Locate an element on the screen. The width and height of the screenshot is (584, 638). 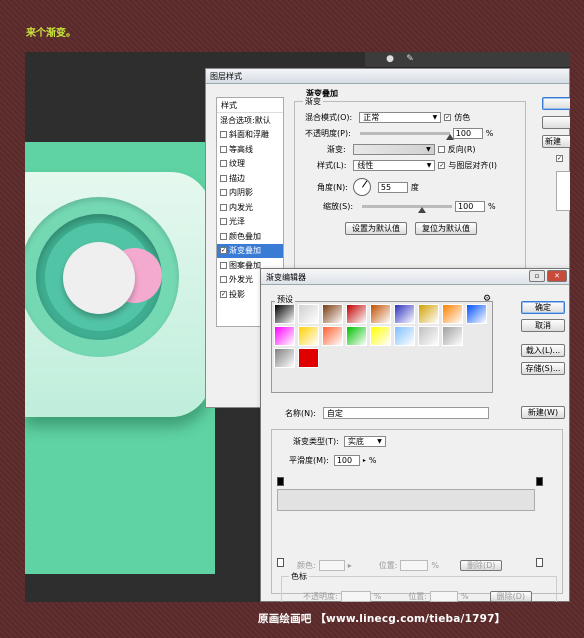
style-list-item: 内发光 is located at coordinates (250, 207).